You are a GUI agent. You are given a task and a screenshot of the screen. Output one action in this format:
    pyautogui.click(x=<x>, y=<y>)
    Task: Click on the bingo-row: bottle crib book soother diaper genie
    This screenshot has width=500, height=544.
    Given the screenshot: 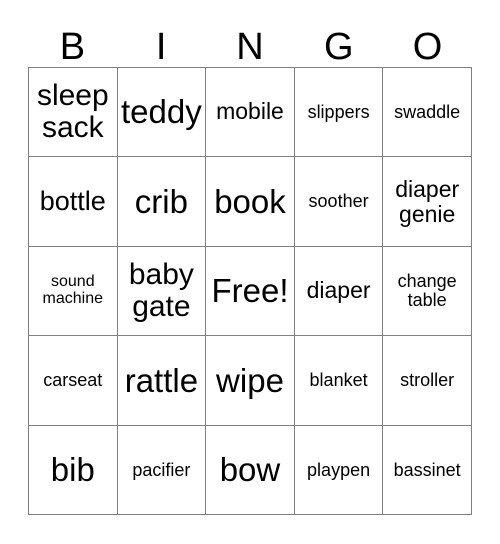 What is the action you would take?
    pyautogui.click(x=250, y=202)
    